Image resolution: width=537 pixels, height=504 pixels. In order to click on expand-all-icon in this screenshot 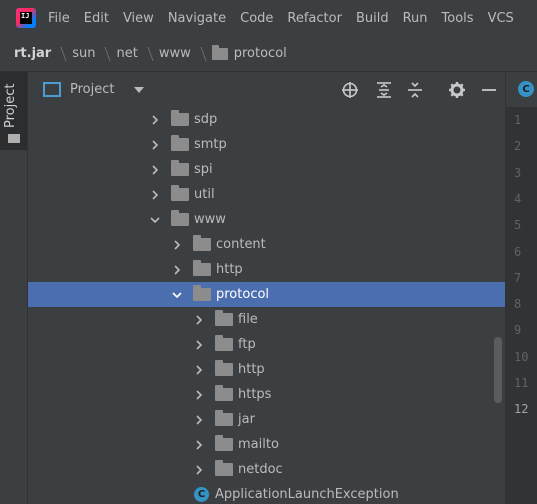, I will do `click(384, 90)`.